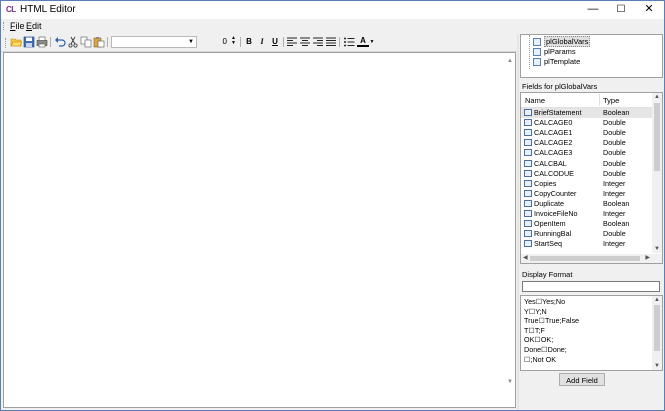 This screenshot has height=411, width=665. I want to click on field-name: CALCAGE2, so click(553, 143).